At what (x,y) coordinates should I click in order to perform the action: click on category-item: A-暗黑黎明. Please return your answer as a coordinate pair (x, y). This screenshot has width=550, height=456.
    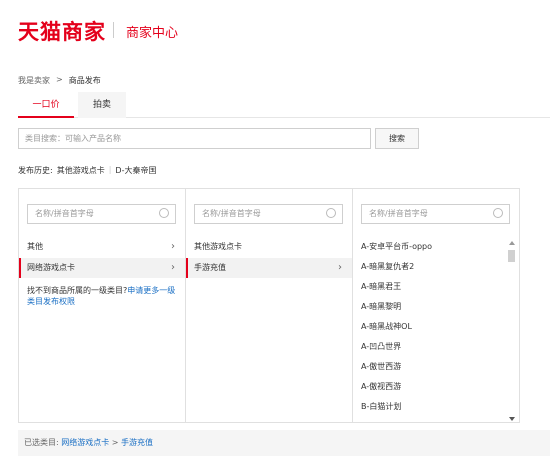
    Looking at the image, I should click on (428, 307).